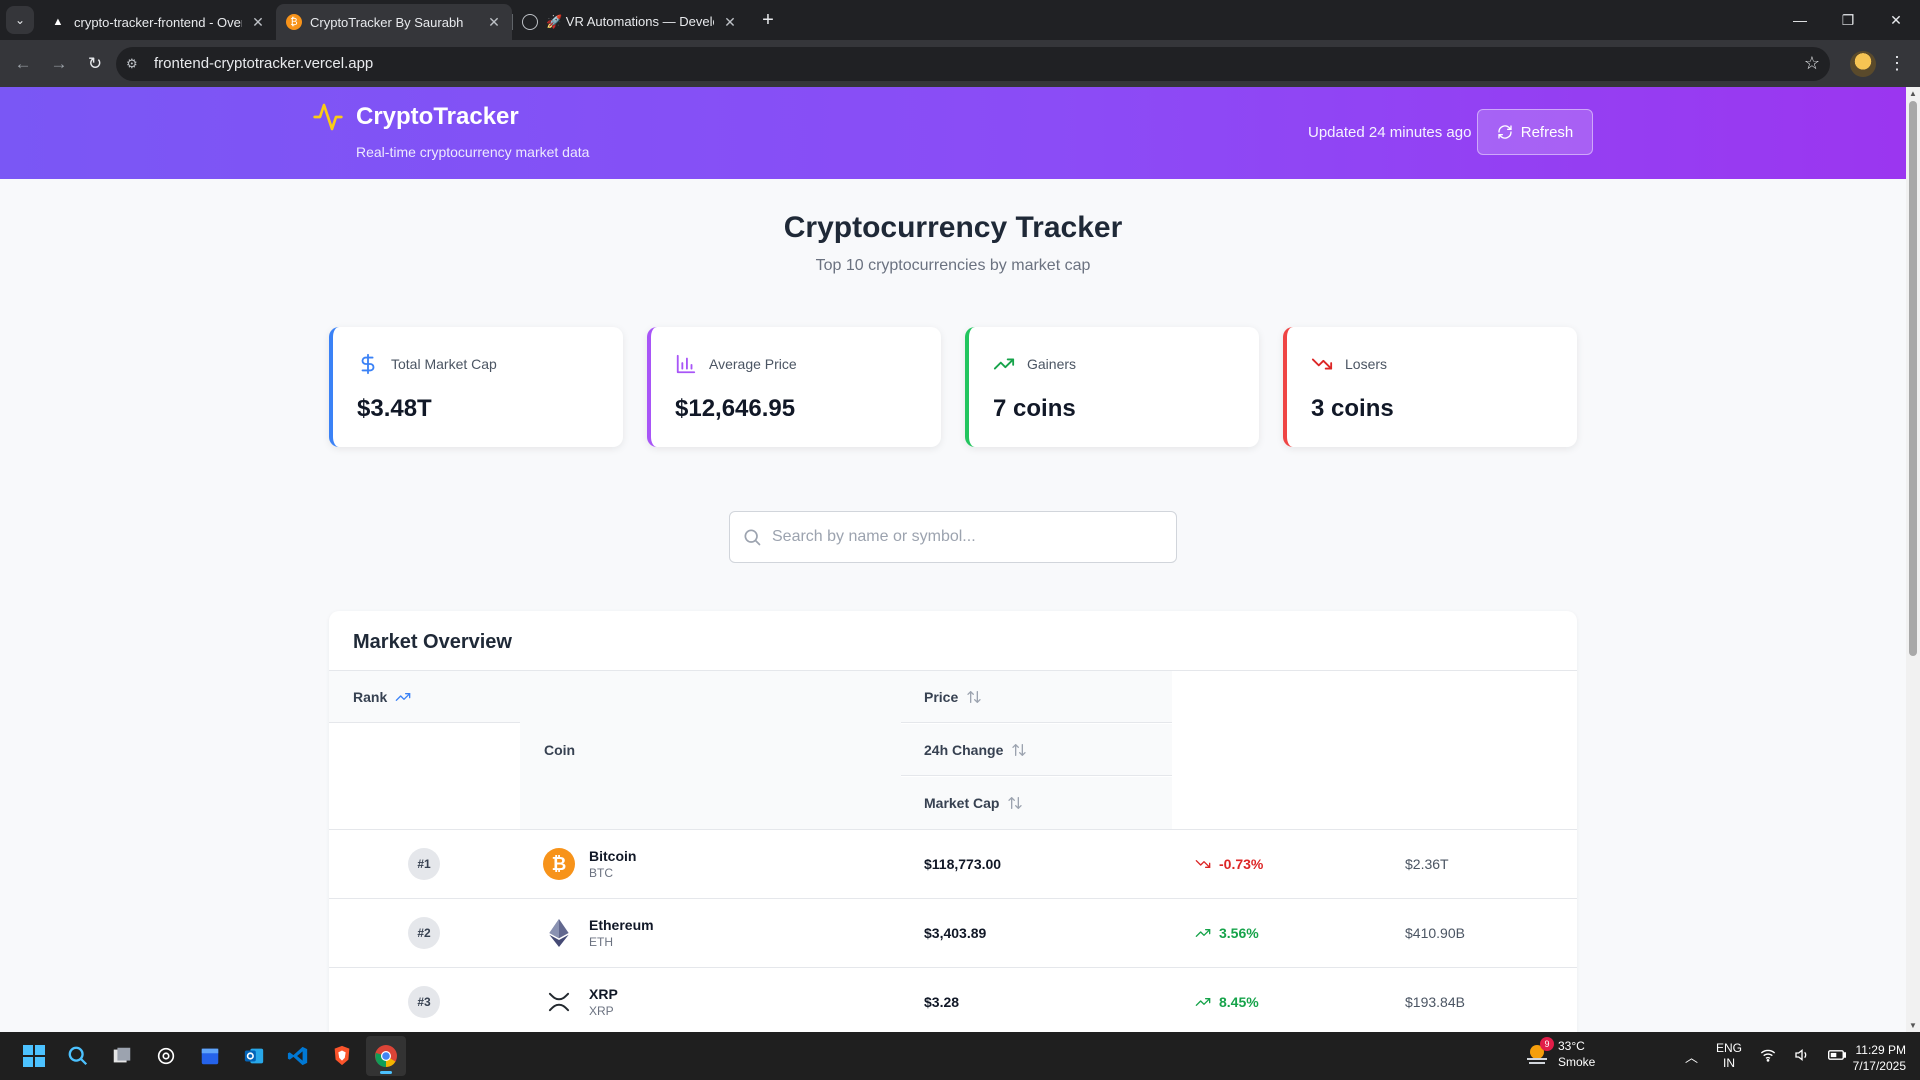 This screenshot has height=1080, width=1920. Describe the element at coordinates (1112, 387) in the screenshot. I see `stat-card-gainers: Gainers 7 coins` at that location.